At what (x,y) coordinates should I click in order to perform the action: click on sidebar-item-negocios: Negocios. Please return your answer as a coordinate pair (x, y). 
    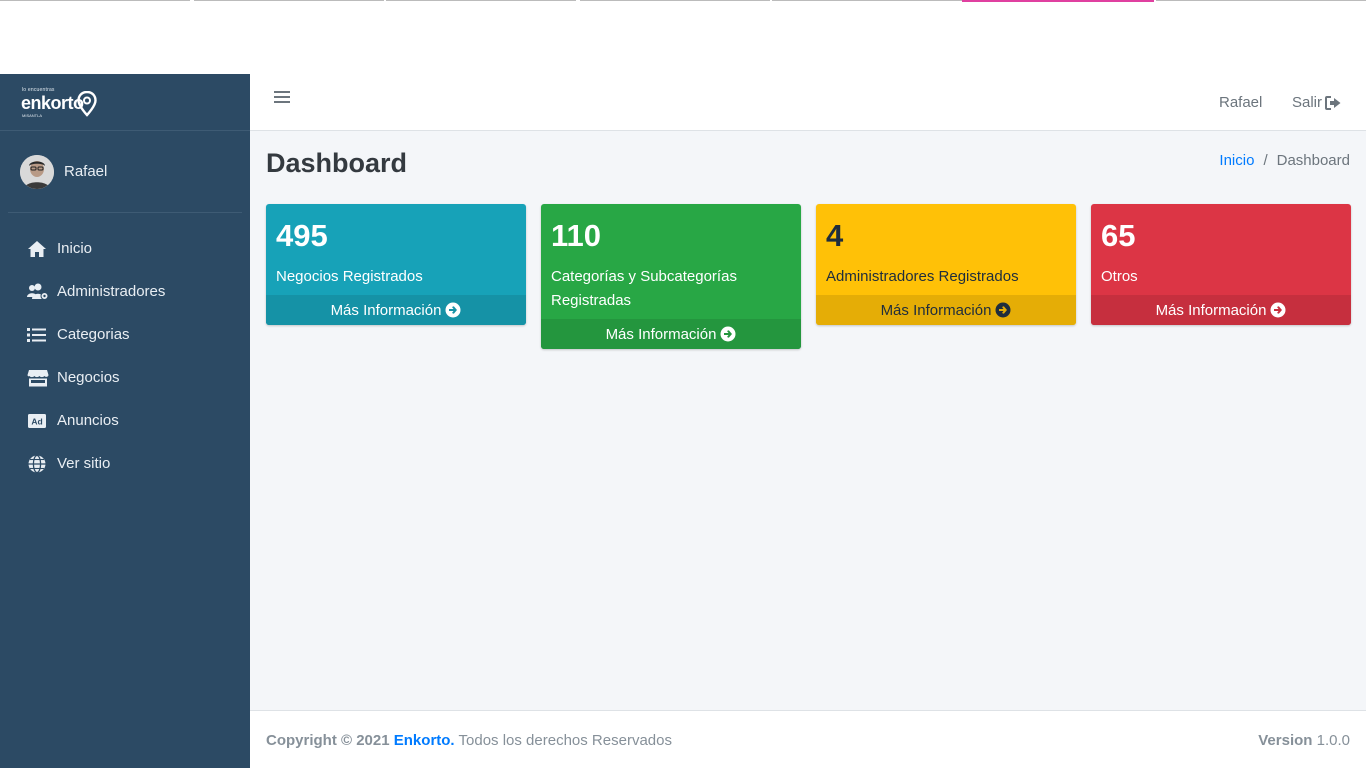
    Looking at the image, I should click on (125, 377).